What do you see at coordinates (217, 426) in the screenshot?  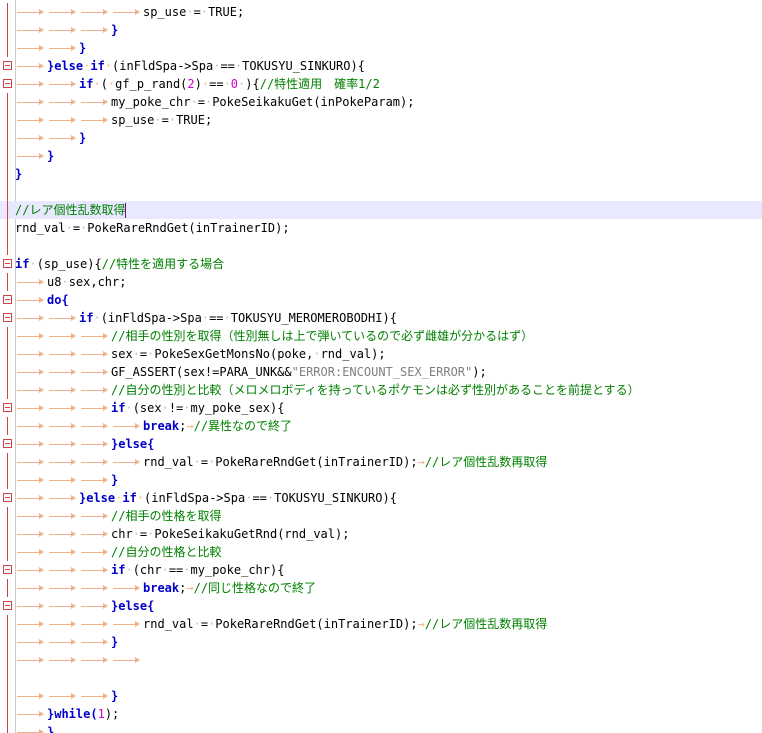 I see `code-text: break;→//異性なので終了` at bounding box center [217, 426].